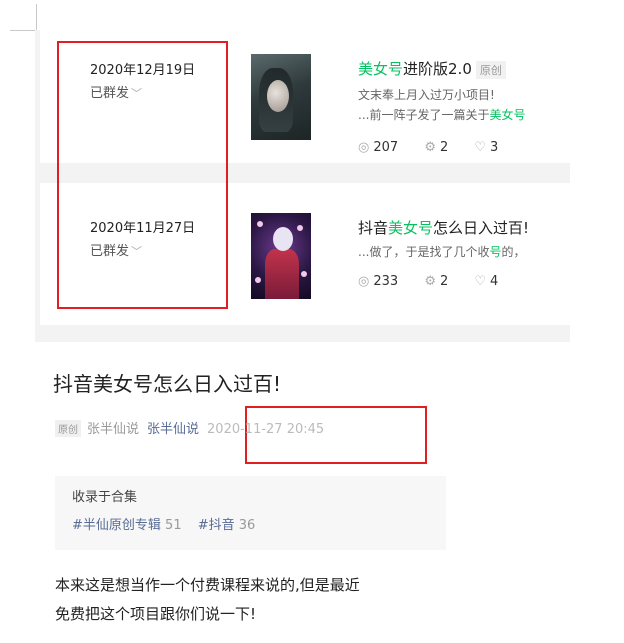 Image resolution: width=624 pixels, height=643 pixels. I want to click on collection-tag: #半仙原创专辑 51, so click(127, 525).